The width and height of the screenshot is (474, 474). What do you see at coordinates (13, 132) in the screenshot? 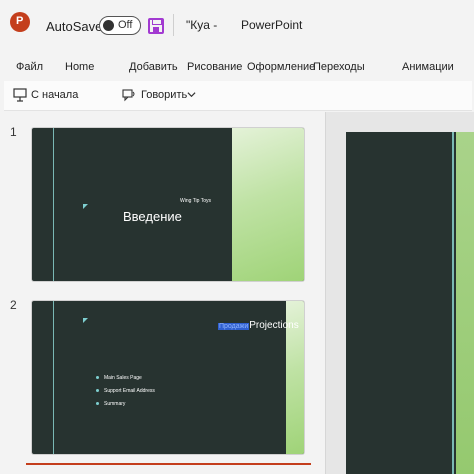
I see `slide-number-1: 1` at bounding box center [13, 132].